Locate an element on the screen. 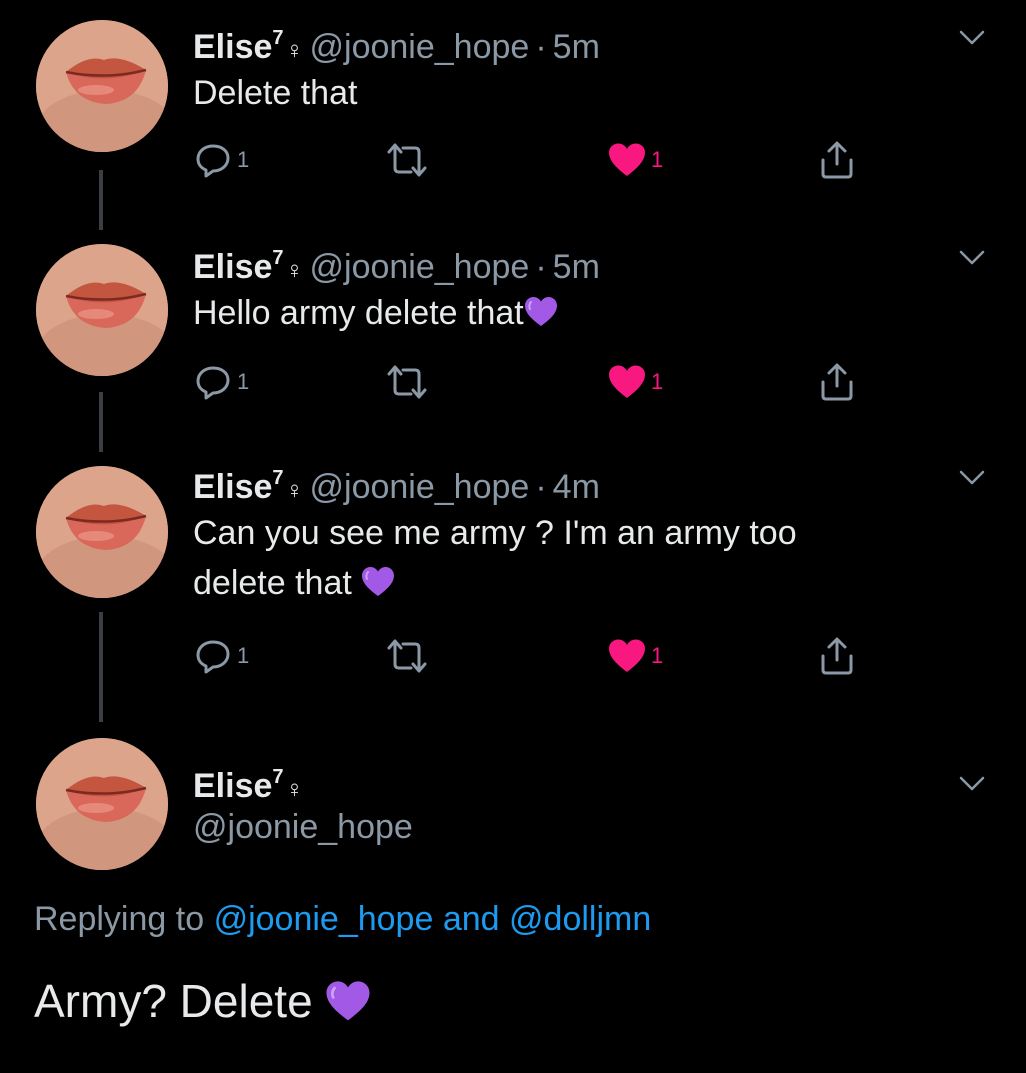 The height and width of the screenshot is (1073, 1026). author-name-row: Elise7♀ is located at coordinates (248, 783).